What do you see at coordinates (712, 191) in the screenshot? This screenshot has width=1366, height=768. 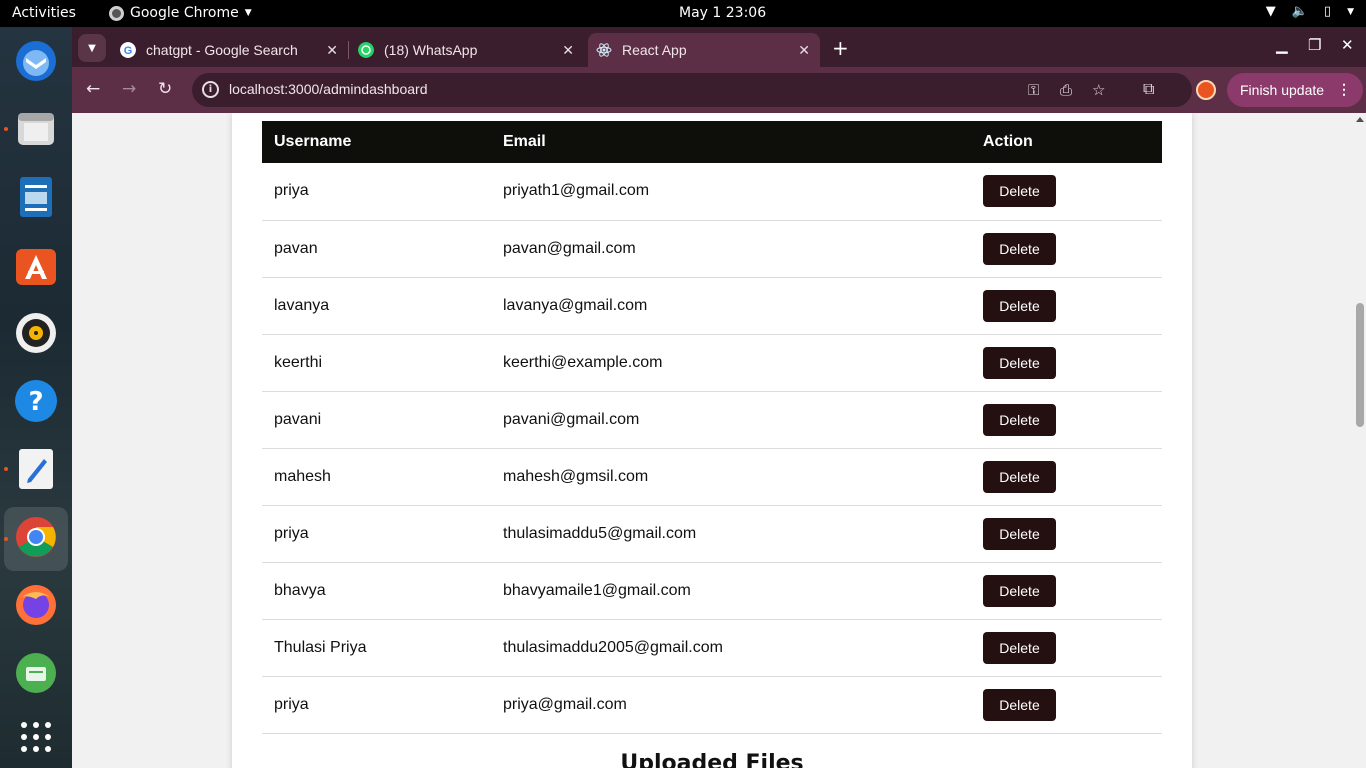 I see `table-row: priya priyath1@gmail.com Delete` at bounding box center [712, 191].